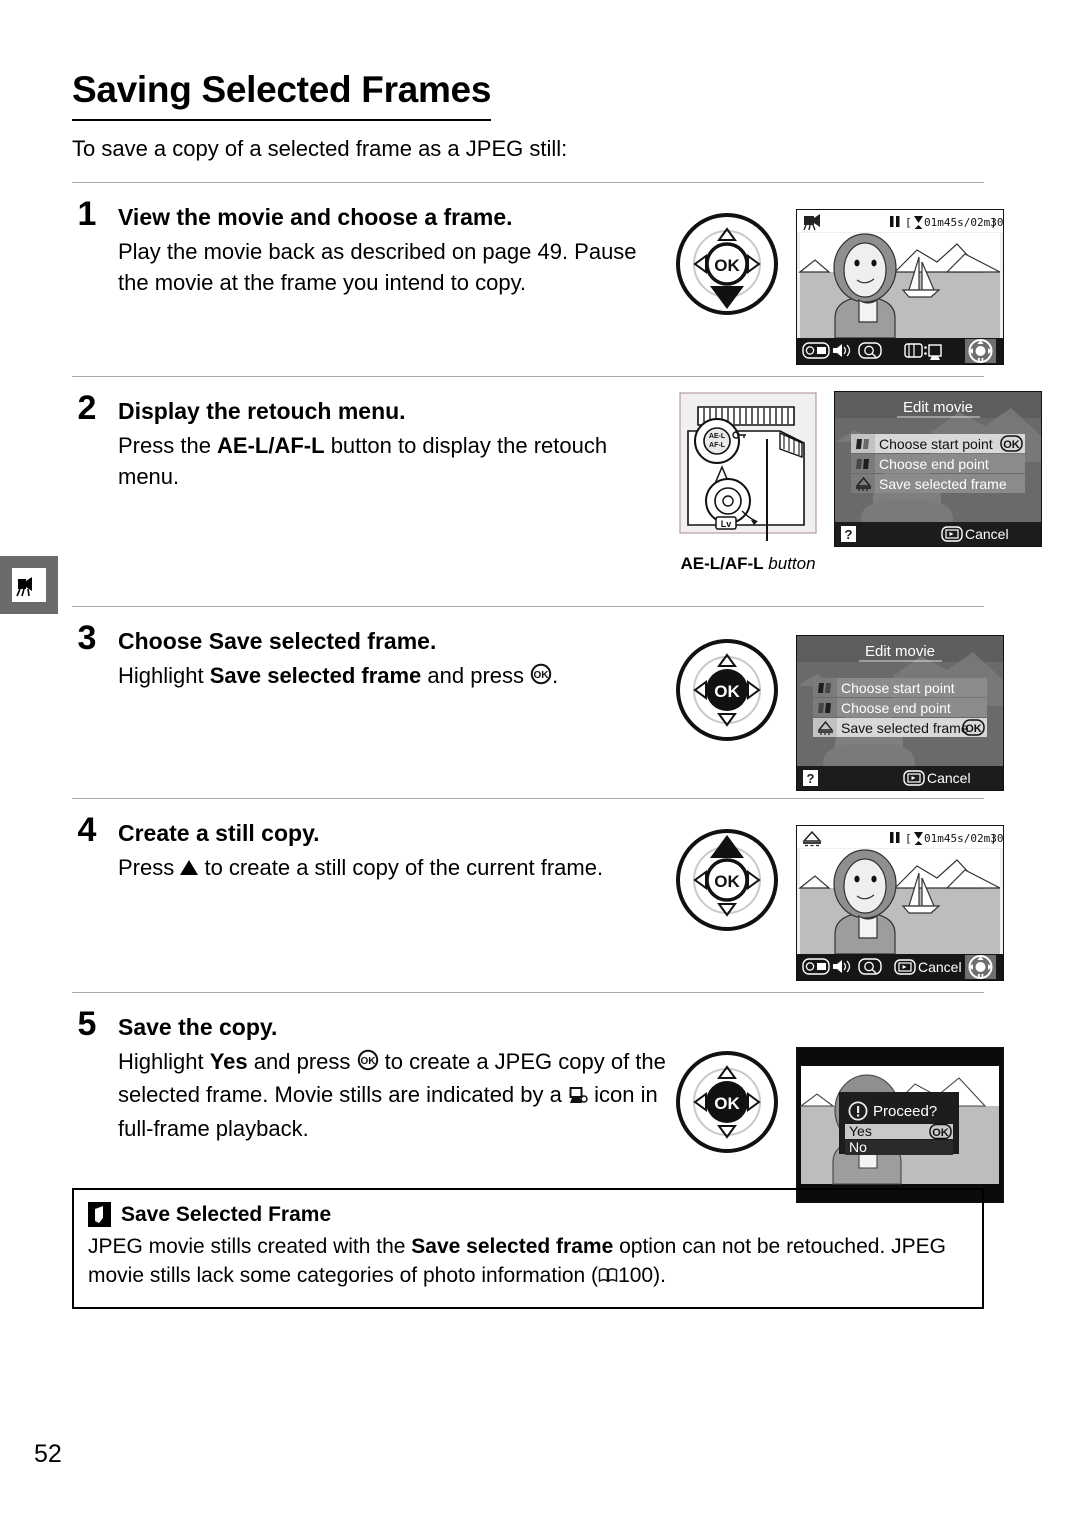 The image size is (1080, 1529). I want to click on multi-selector-up: OK, so click(727, 882).